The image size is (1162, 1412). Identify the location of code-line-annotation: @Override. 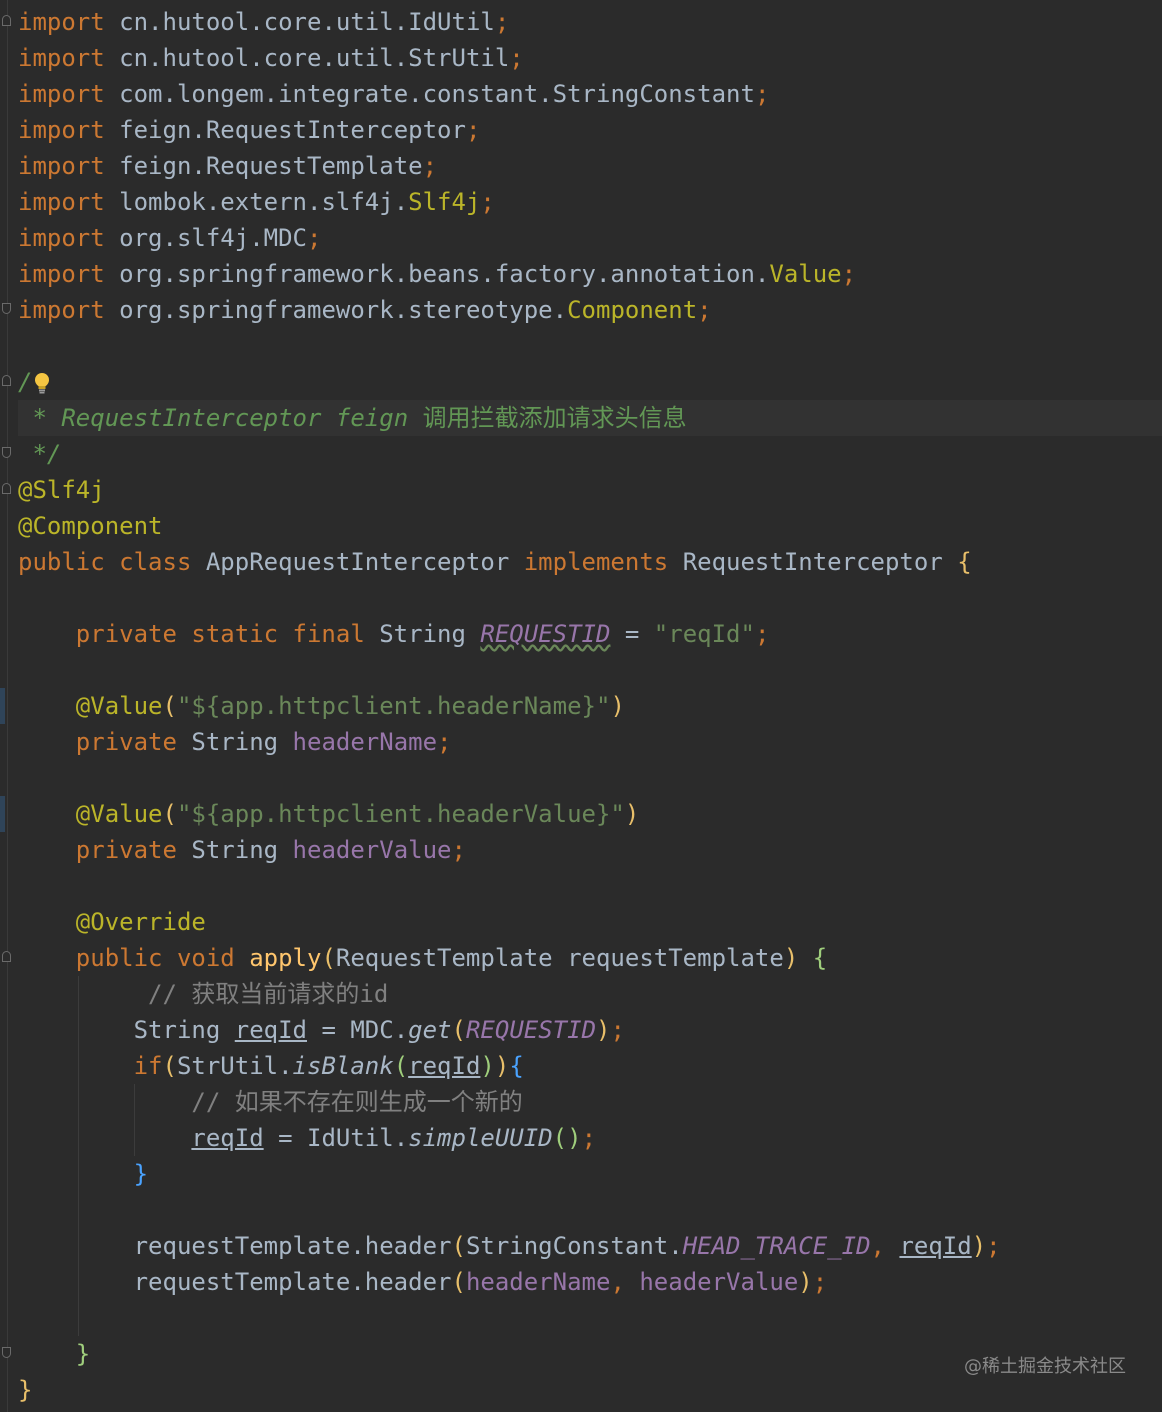
(590, 922).